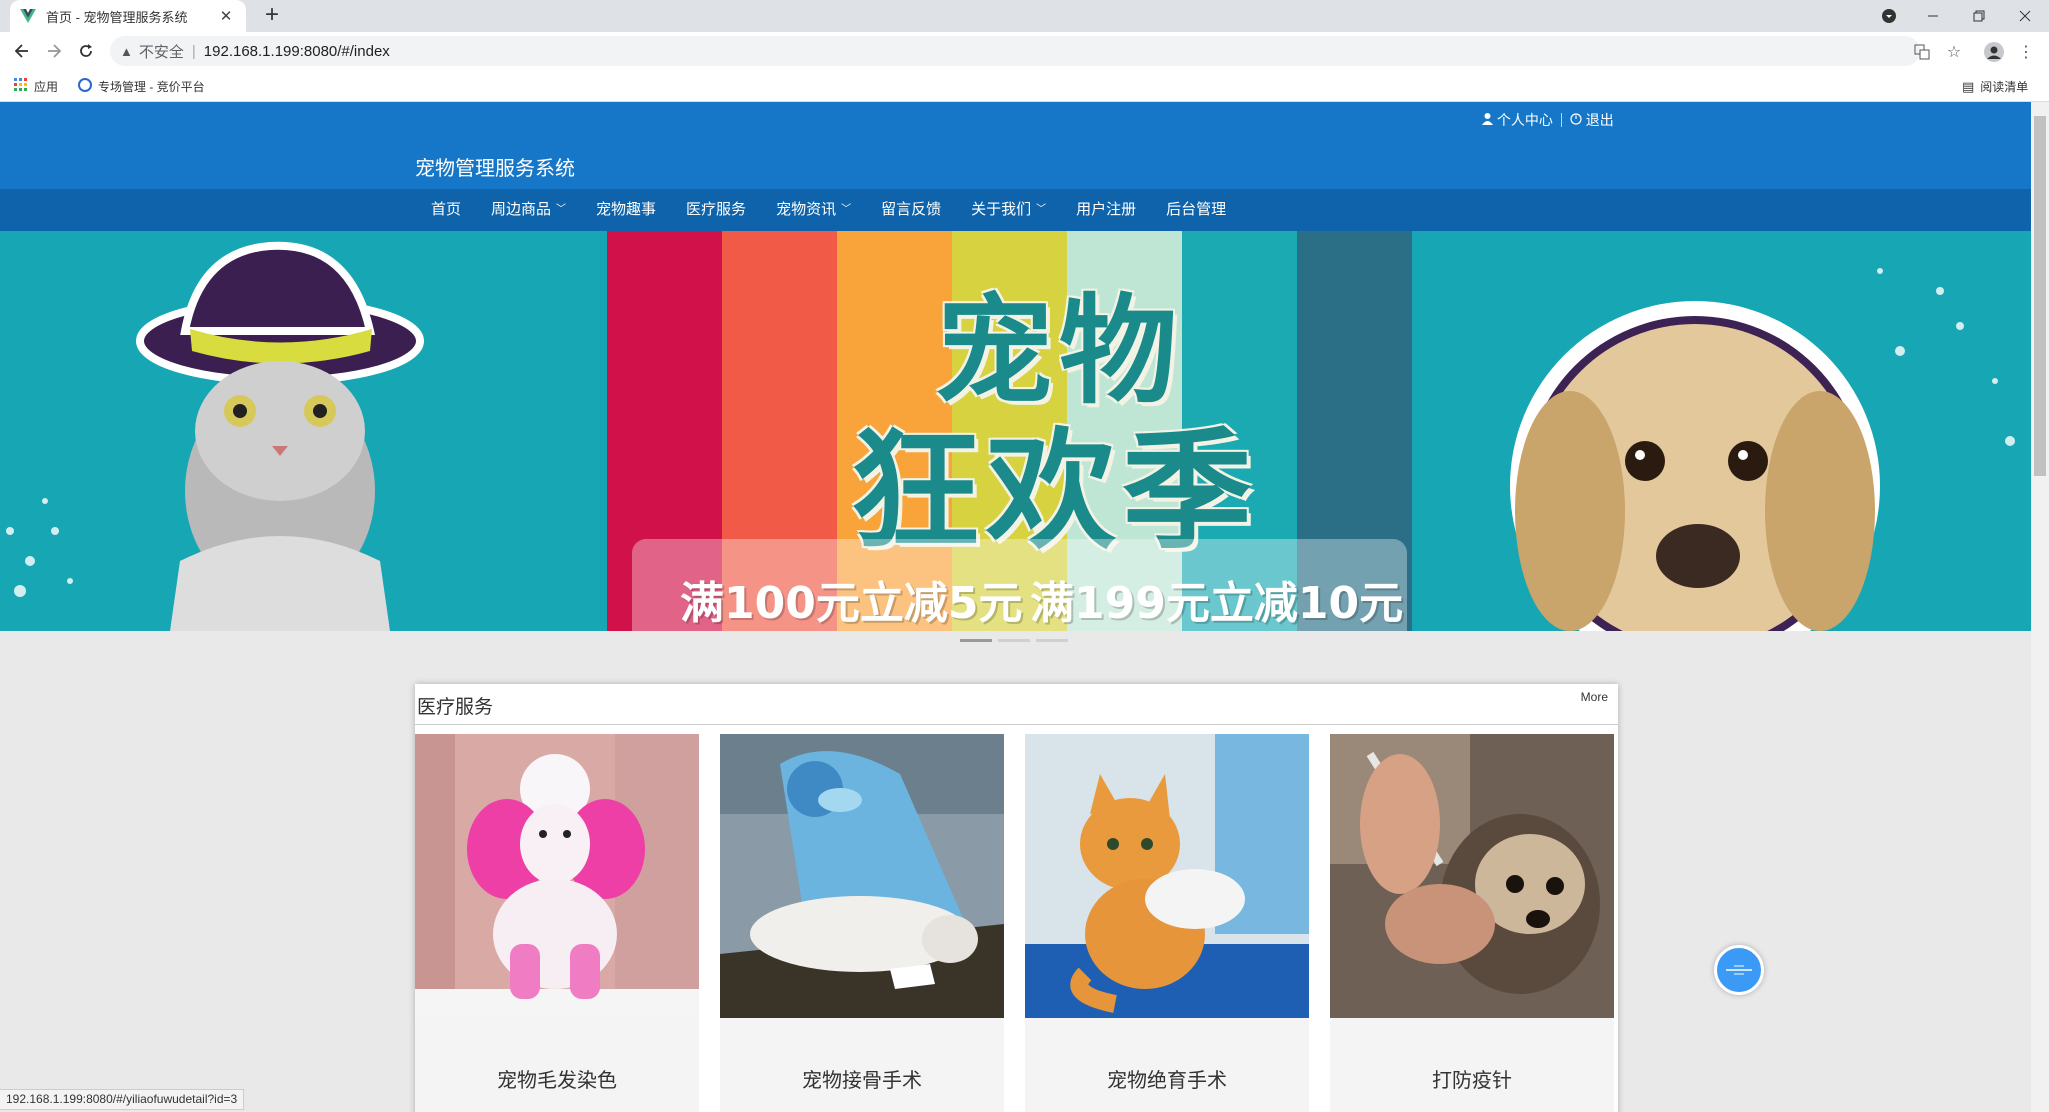 The image size is (2049, 1112). What do you see at coordinates (1933, 16) in the screenshot?
I see `minimize-icon` at bounding box center [1933, 16].